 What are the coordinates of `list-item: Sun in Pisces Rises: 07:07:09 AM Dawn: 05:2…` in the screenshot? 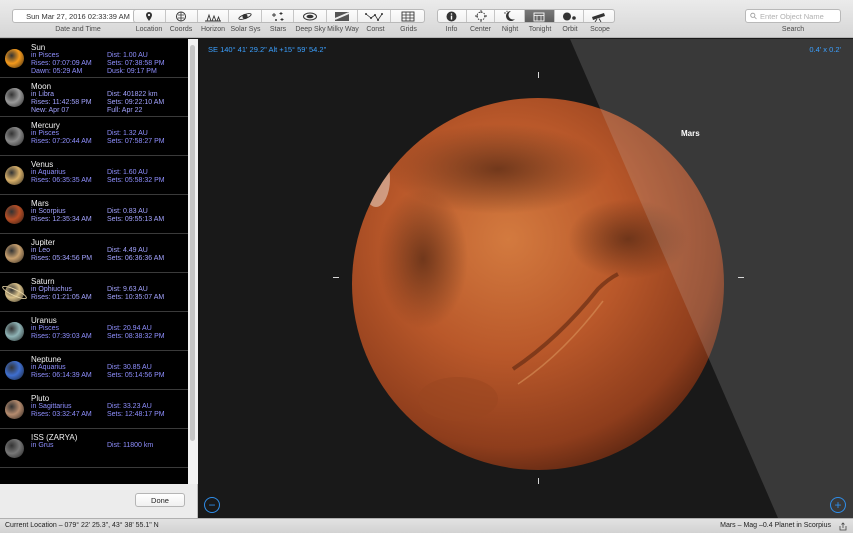 It's located at (94, 58).